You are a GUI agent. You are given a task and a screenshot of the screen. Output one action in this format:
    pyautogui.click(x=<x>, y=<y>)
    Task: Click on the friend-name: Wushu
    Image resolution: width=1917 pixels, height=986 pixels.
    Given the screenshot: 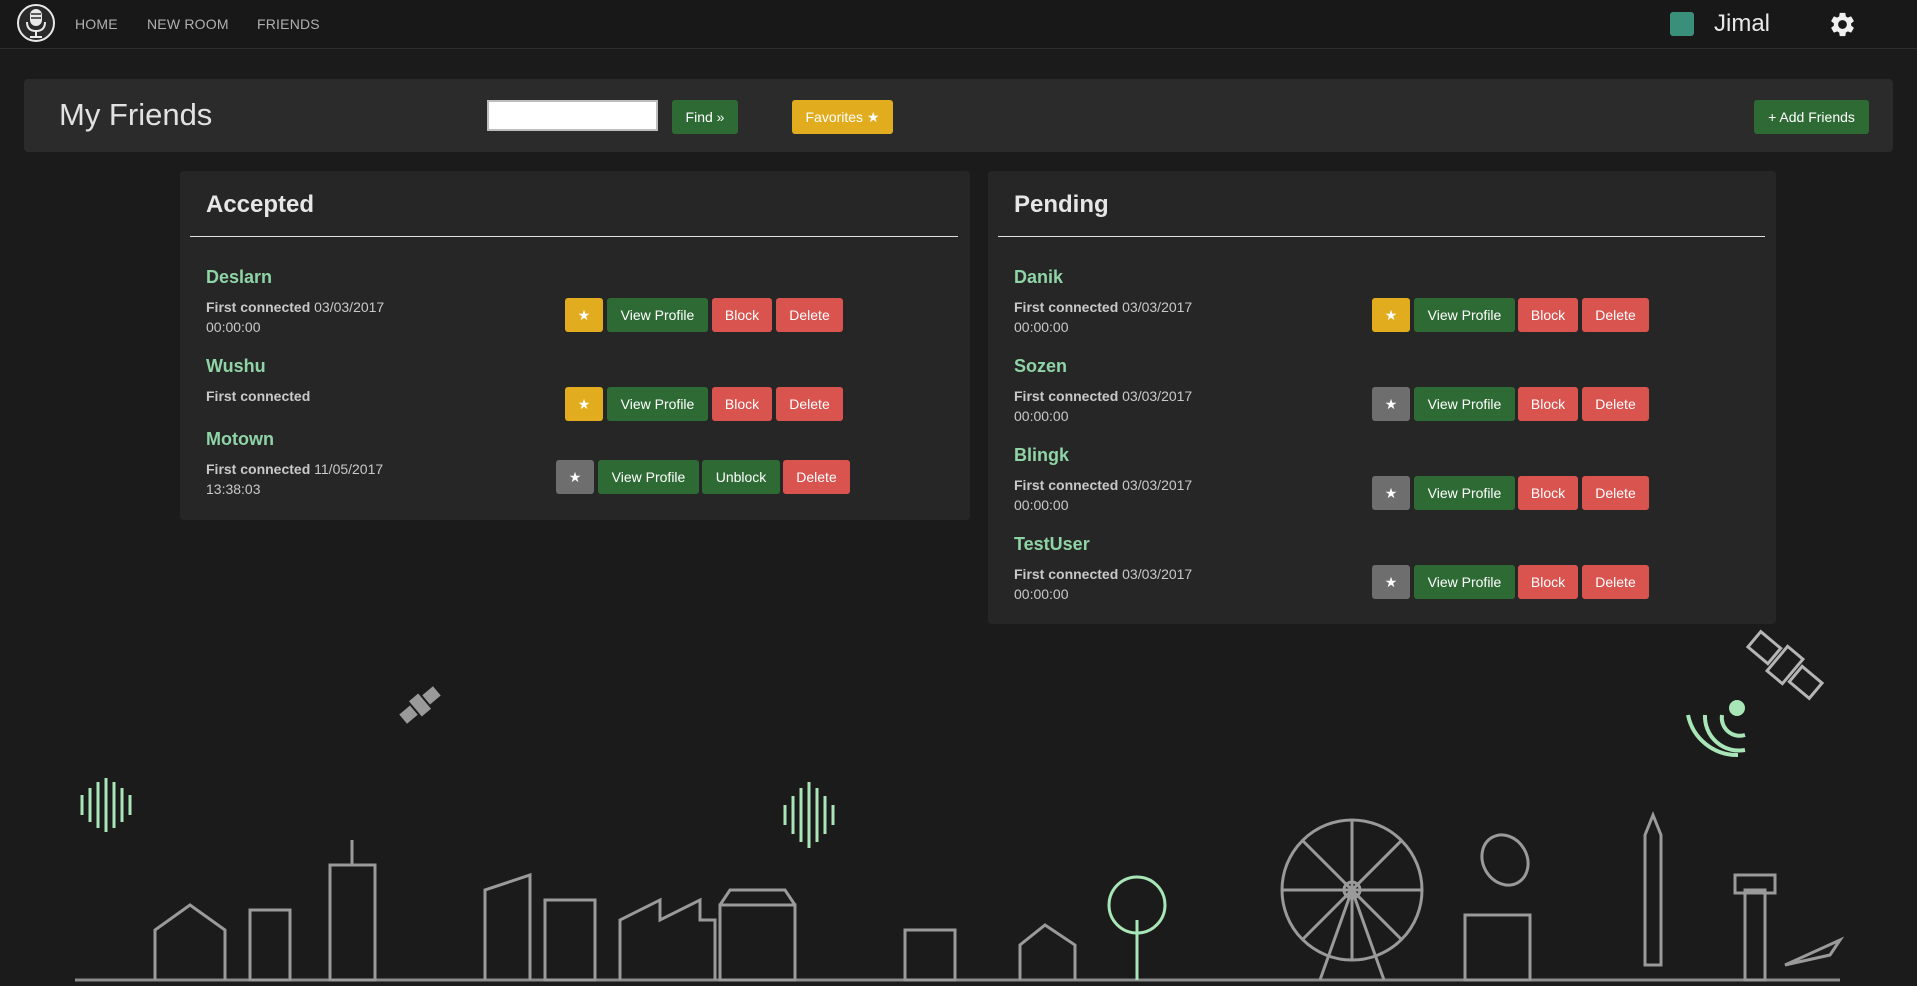 What is the action you would take?
    pyautogui.click(x=236, y=366)
    